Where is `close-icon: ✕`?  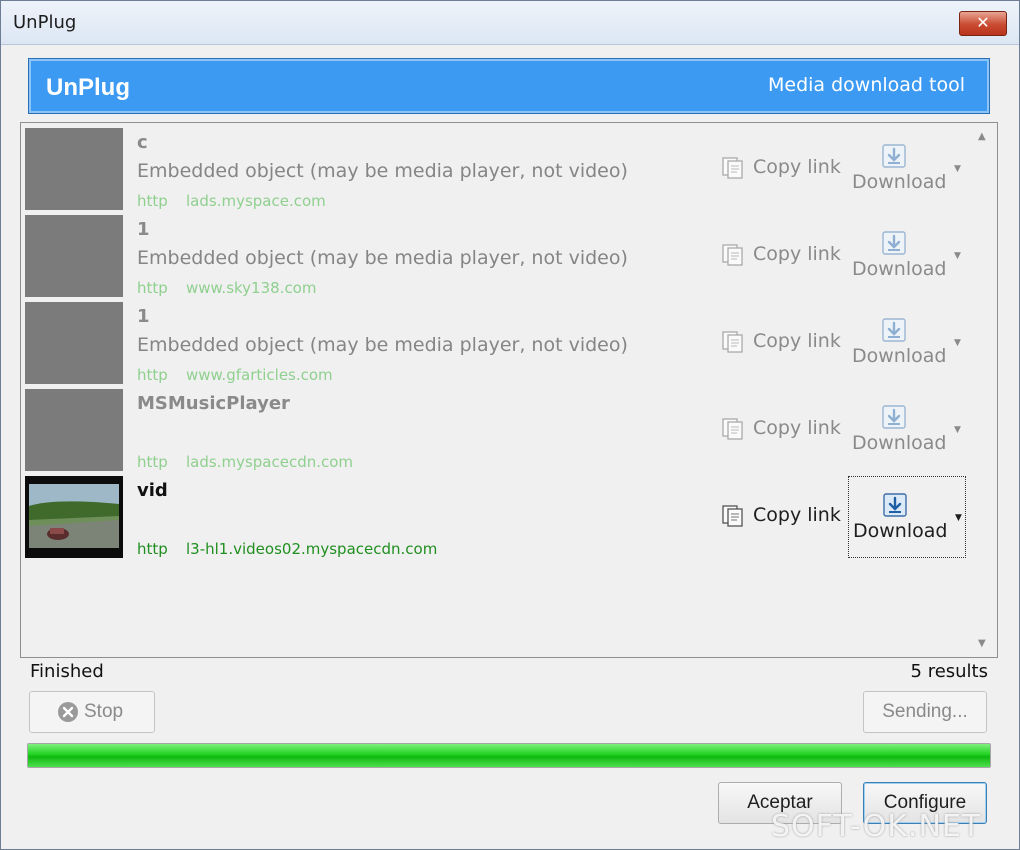 close-icon: ✕ is located at coordinates (983, 22).